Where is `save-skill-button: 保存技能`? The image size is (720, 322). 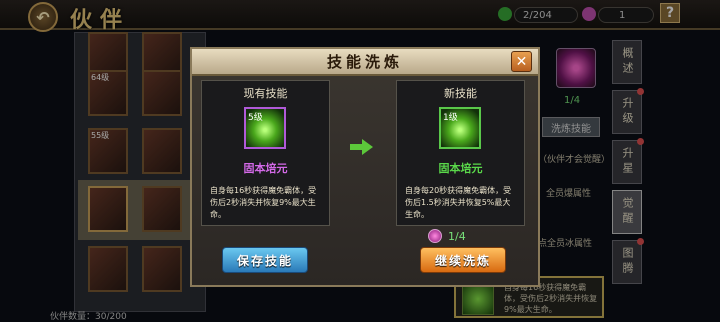
save-skill-button: 保存技能 is located at coordinates (265, 260).